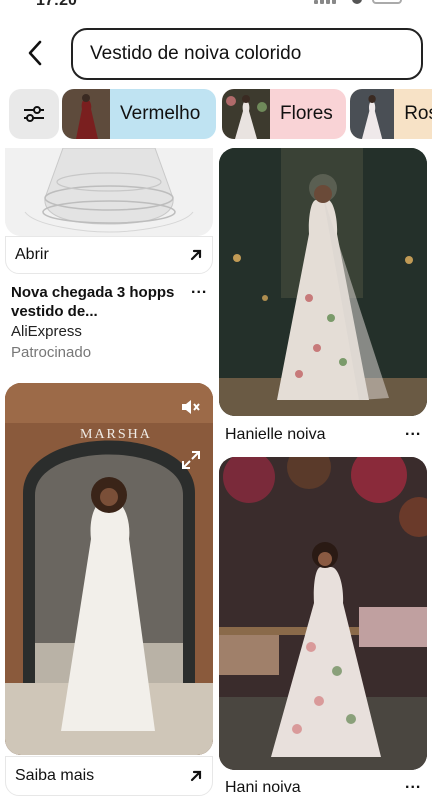 The image size is (432, 800). I want to click on status-time: 17:20, so click(56, 4).